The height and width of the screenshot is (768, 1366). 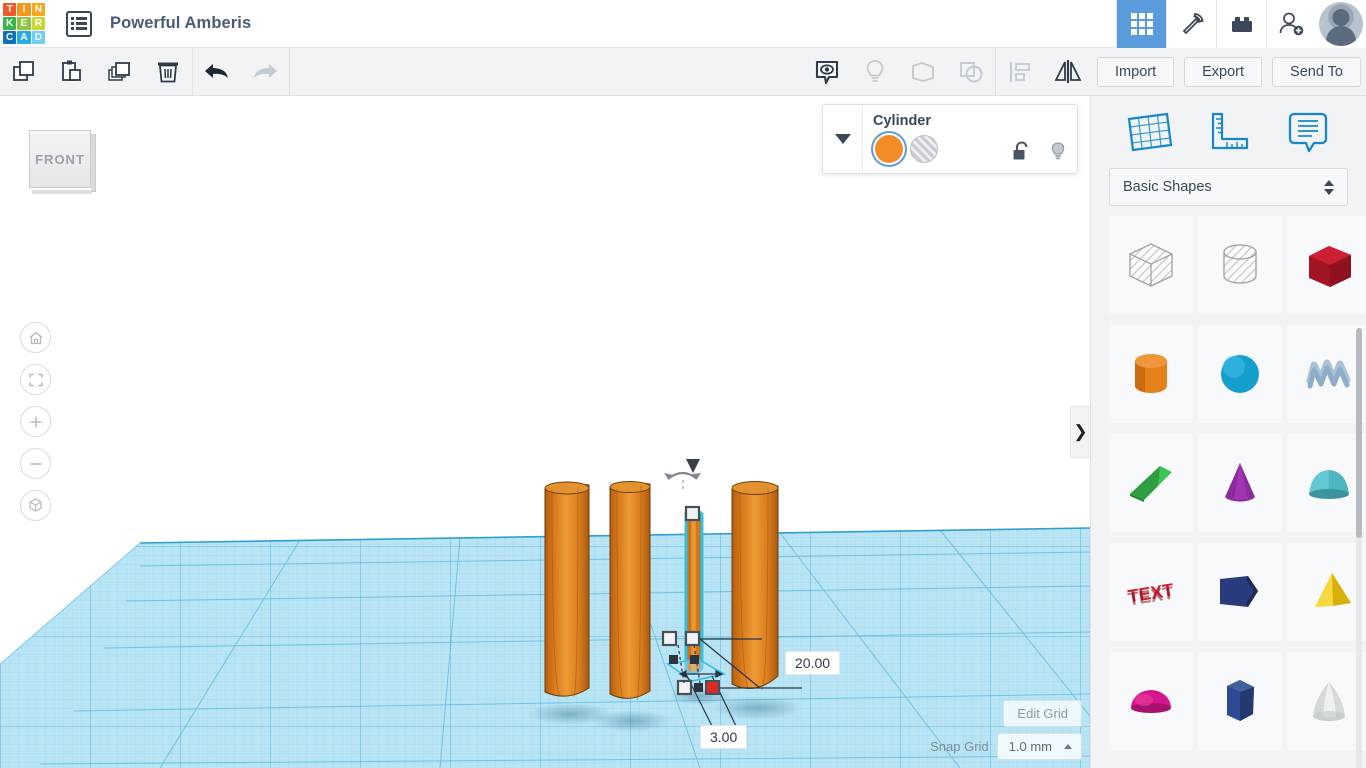 I want to click on unlock-icon, so click(x=1021, y=154).